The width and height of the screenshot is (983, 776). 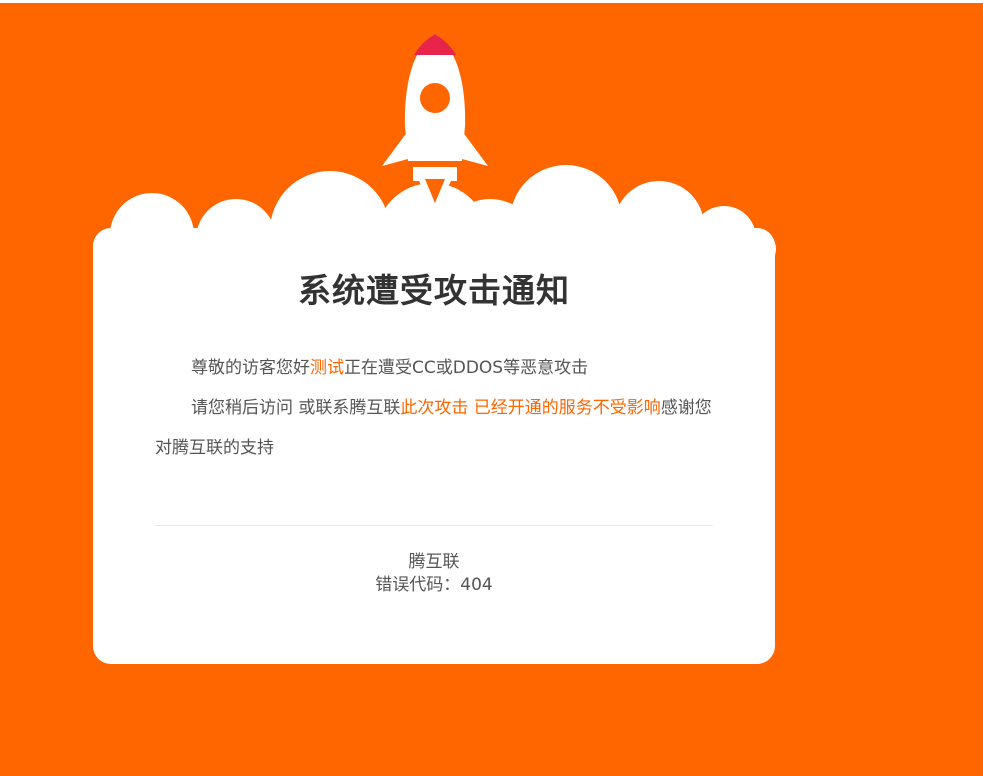 What do you see at coordinates (327, 368) in the screenshot?
I see `site-name: 测试` at bounding box center [327, 368].